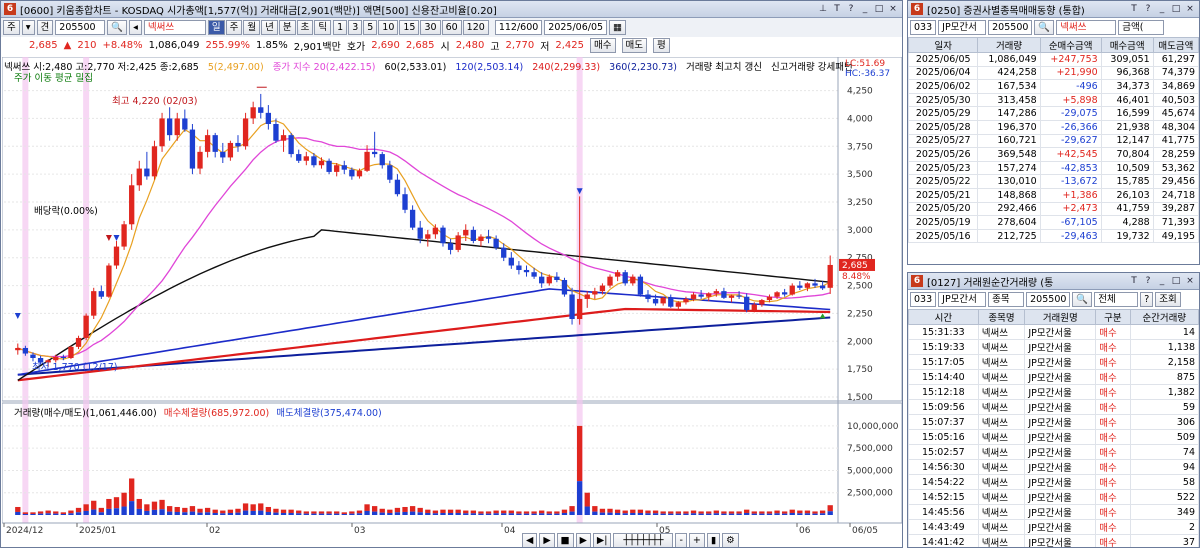 Image resolution: width=1200 pixels, height=548 pixels. What do you see at coordinates (1053, 467) in the screenshot?
I see `table-row: 14:56:30 넥써쓰 JP모간서울 매수 94` at bounding box center [1053, 467].